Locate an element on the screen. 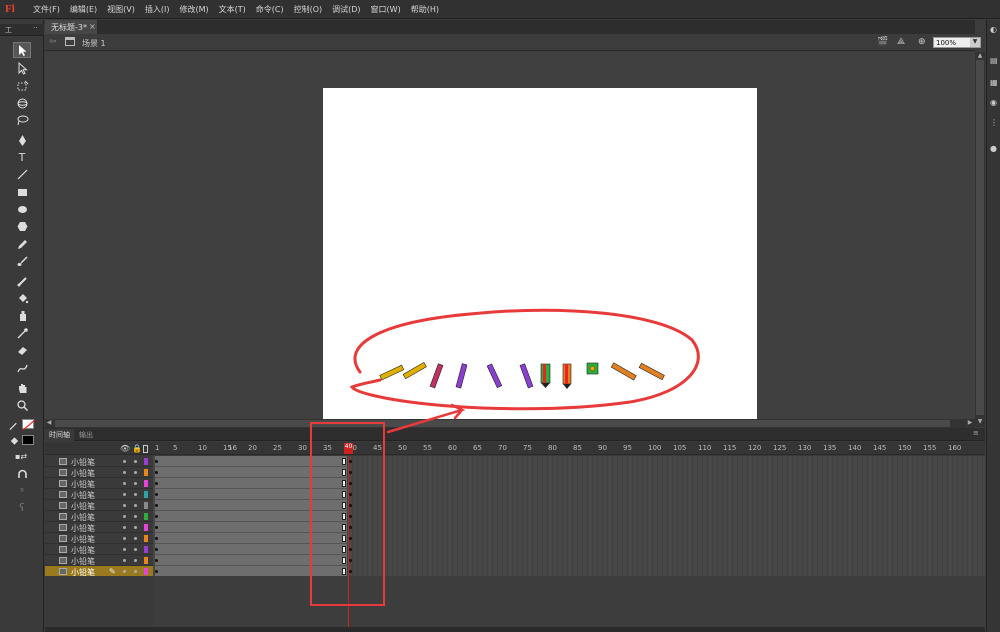 The image size is (1000, 632). lock-all-icon: 🔒 is located at coordinates (137, 448).